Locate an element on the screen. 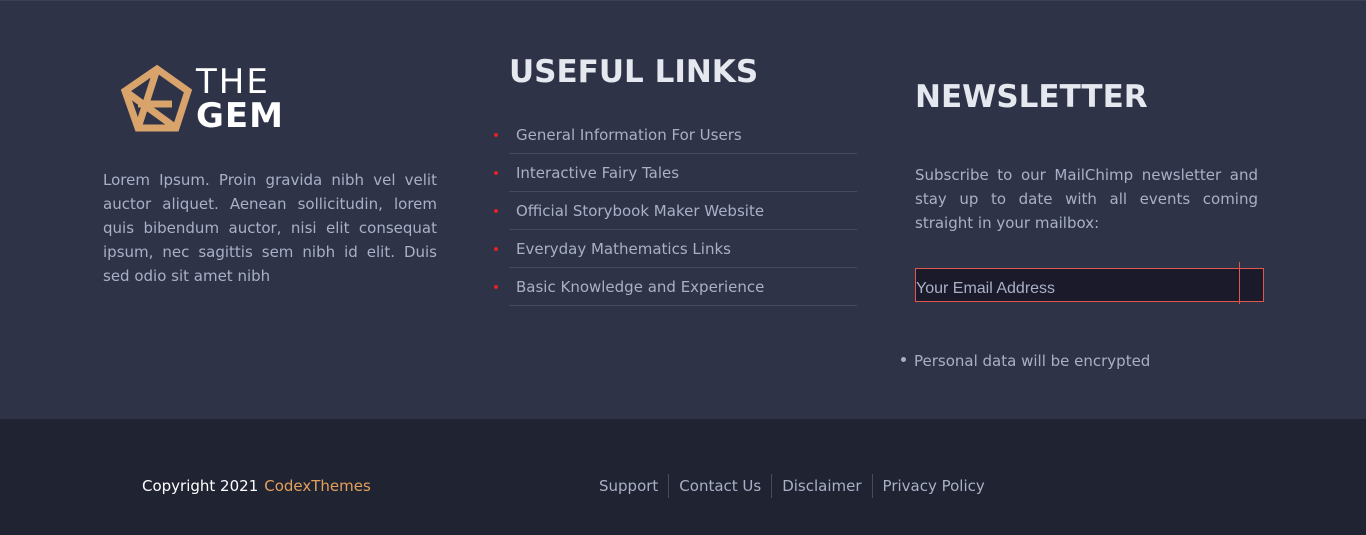 The image size is (1366, 535). encryption-note: Personal data will be encrypted is located at coordinates (1025, 361).